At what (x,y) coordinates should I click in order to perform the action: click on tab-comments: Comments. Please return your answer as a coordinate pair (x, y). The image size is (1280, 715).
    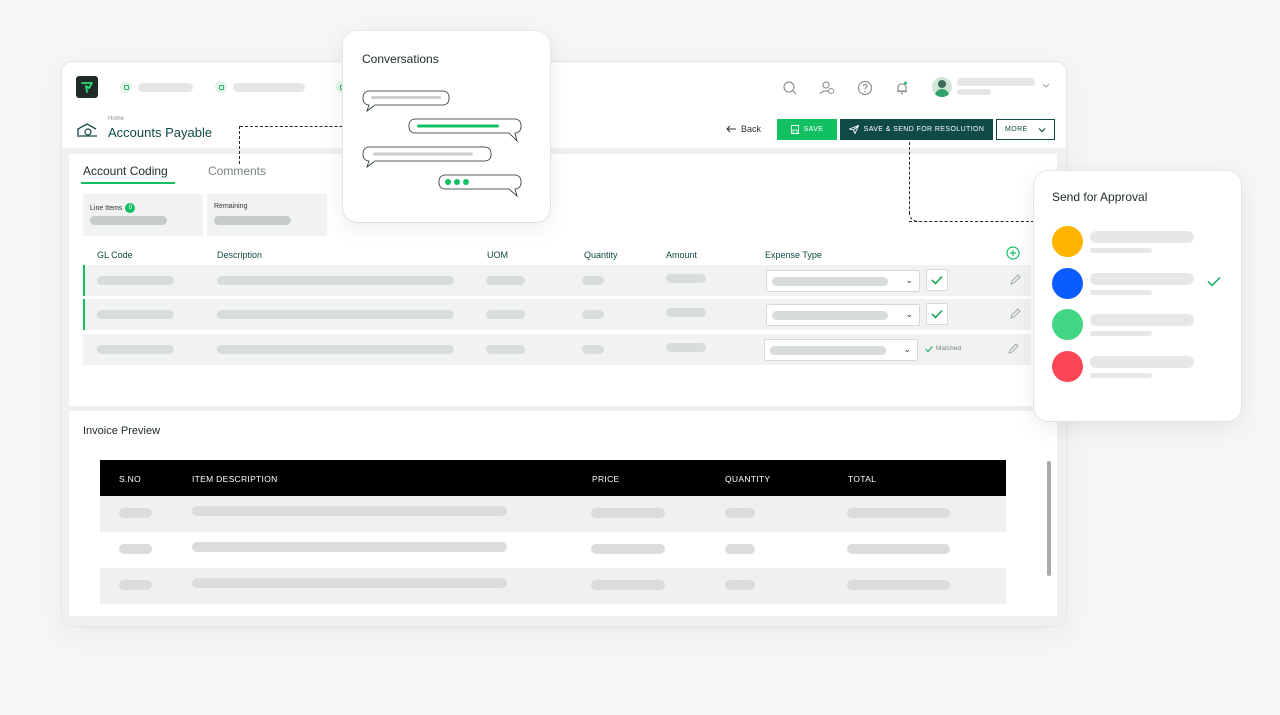
    Looking at the image, I should click on (237, 171).